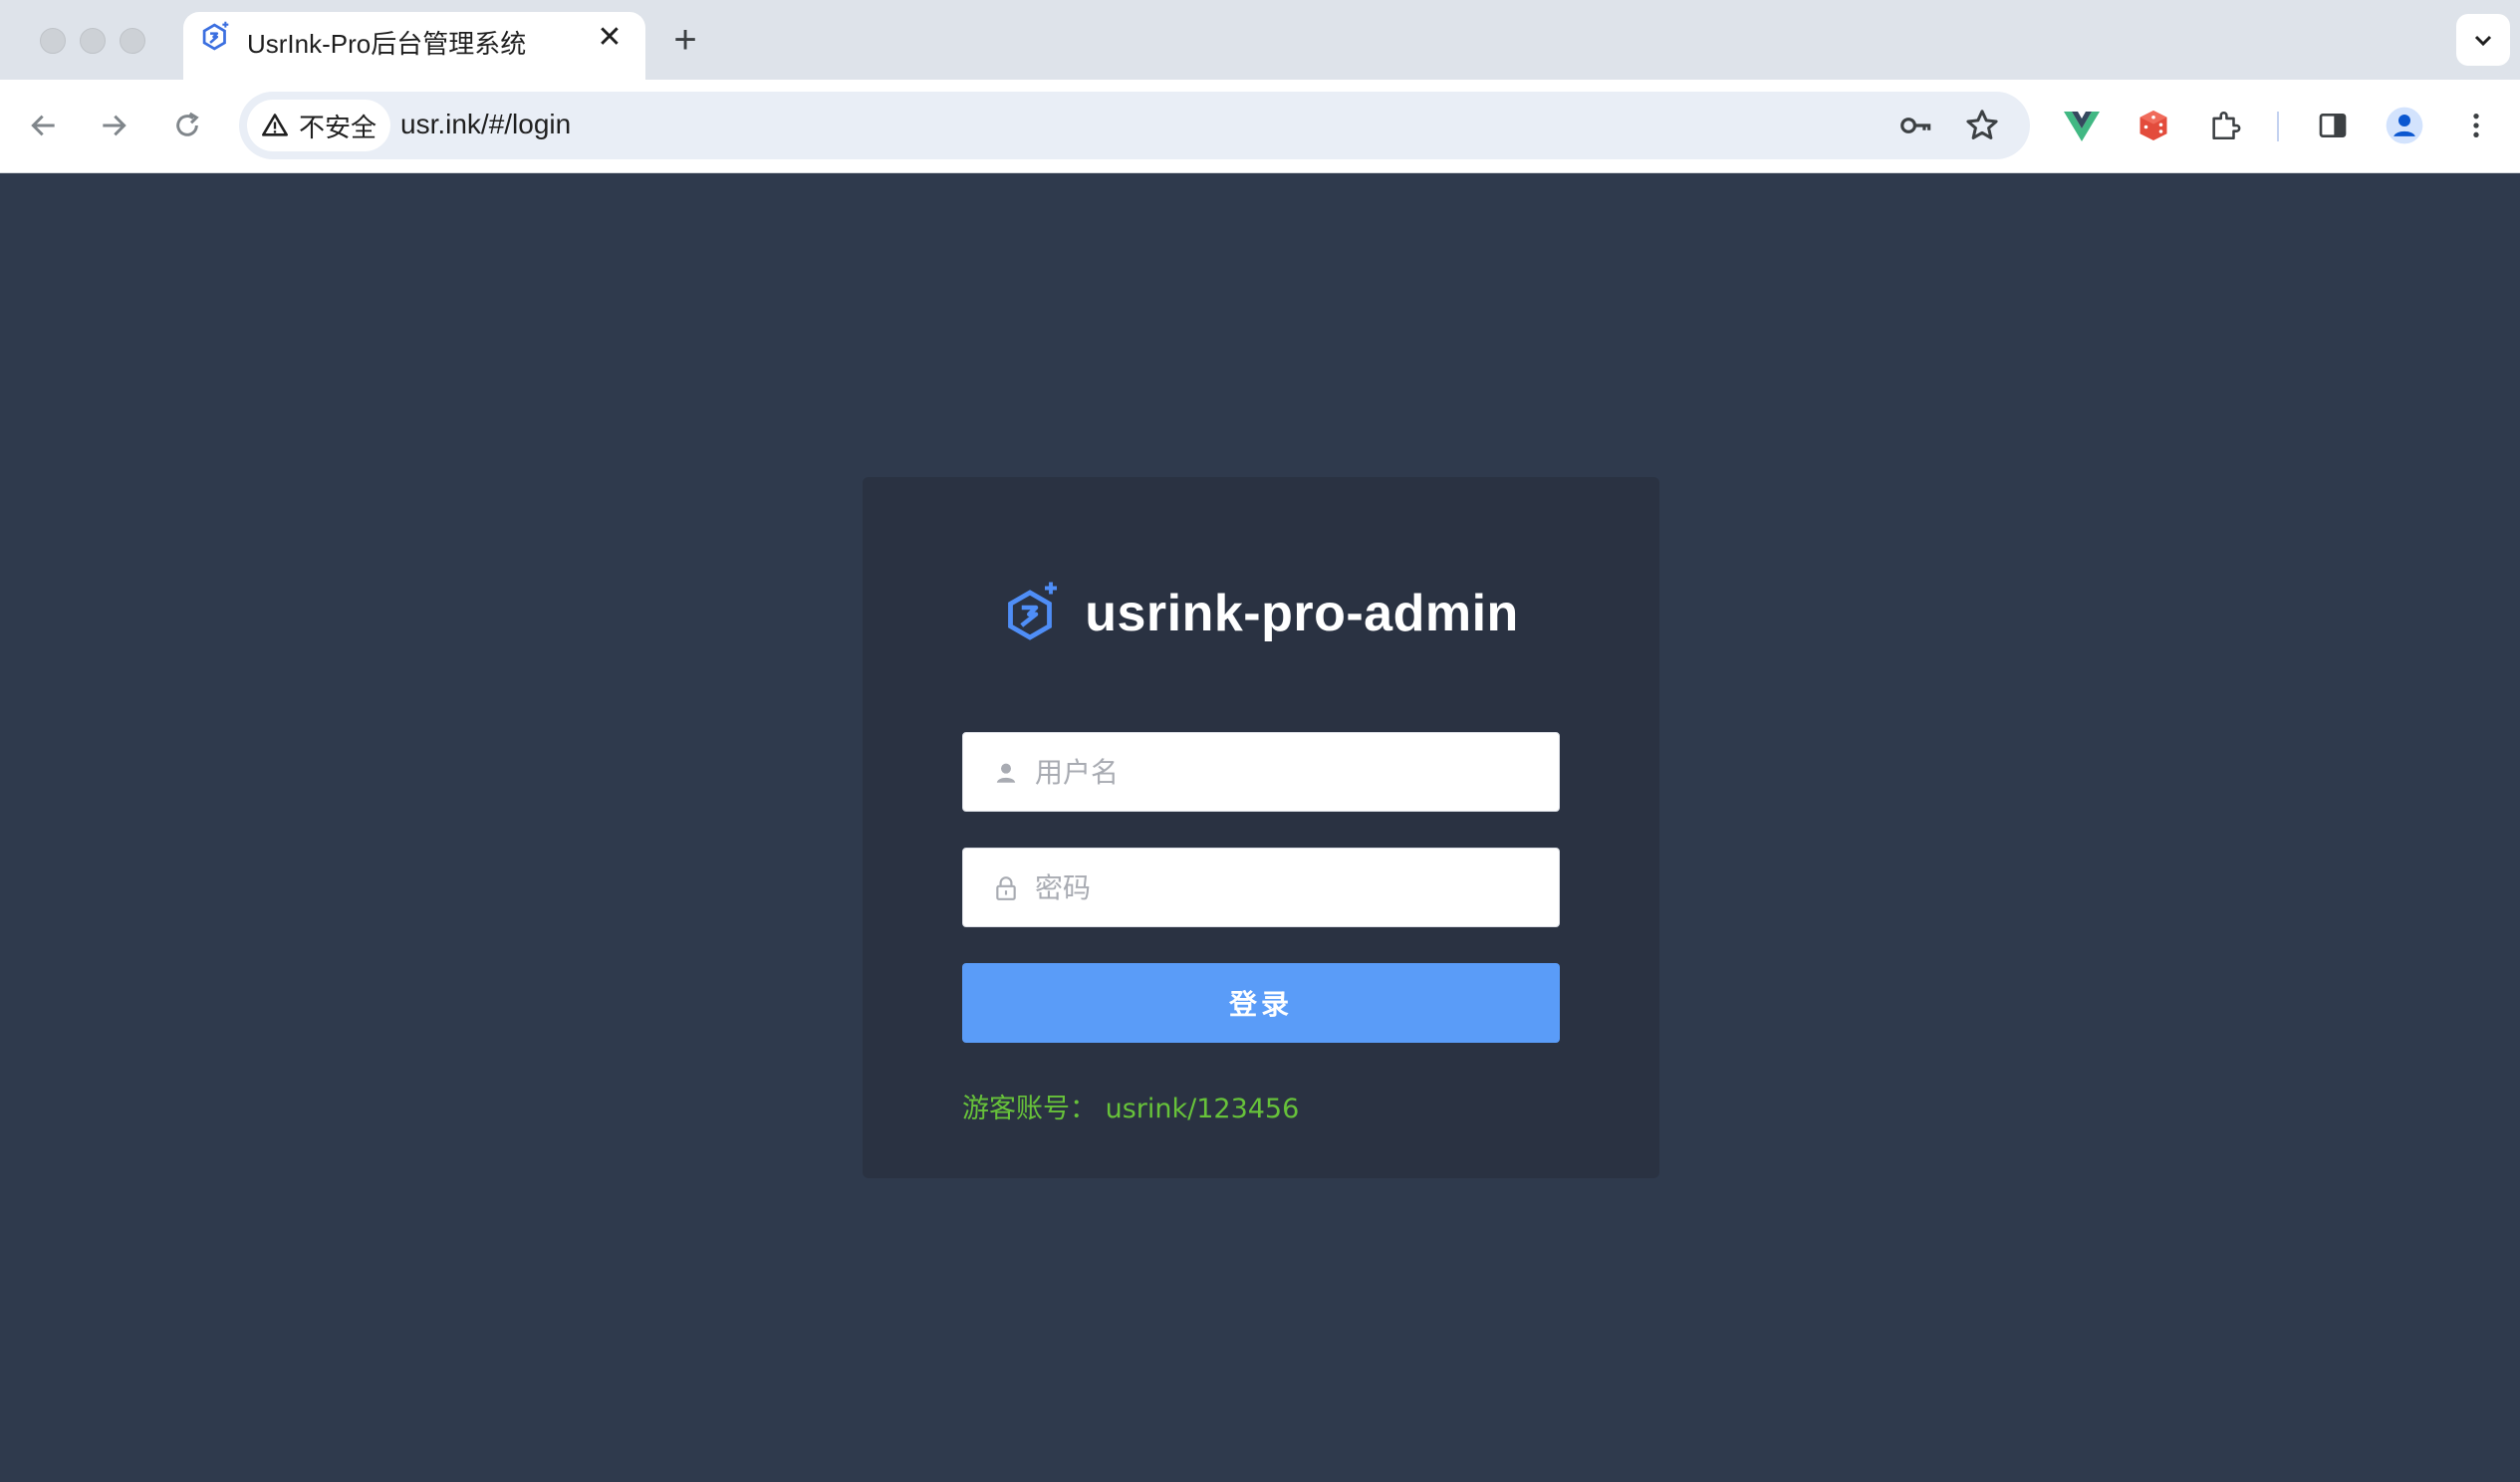 Image resolution: width=2520 pixels, height=1482 pixels. What do you see at coordinates (685, 40) in the screenshot?
I see `new-tab-button: +` at bounding box center [685, 40].